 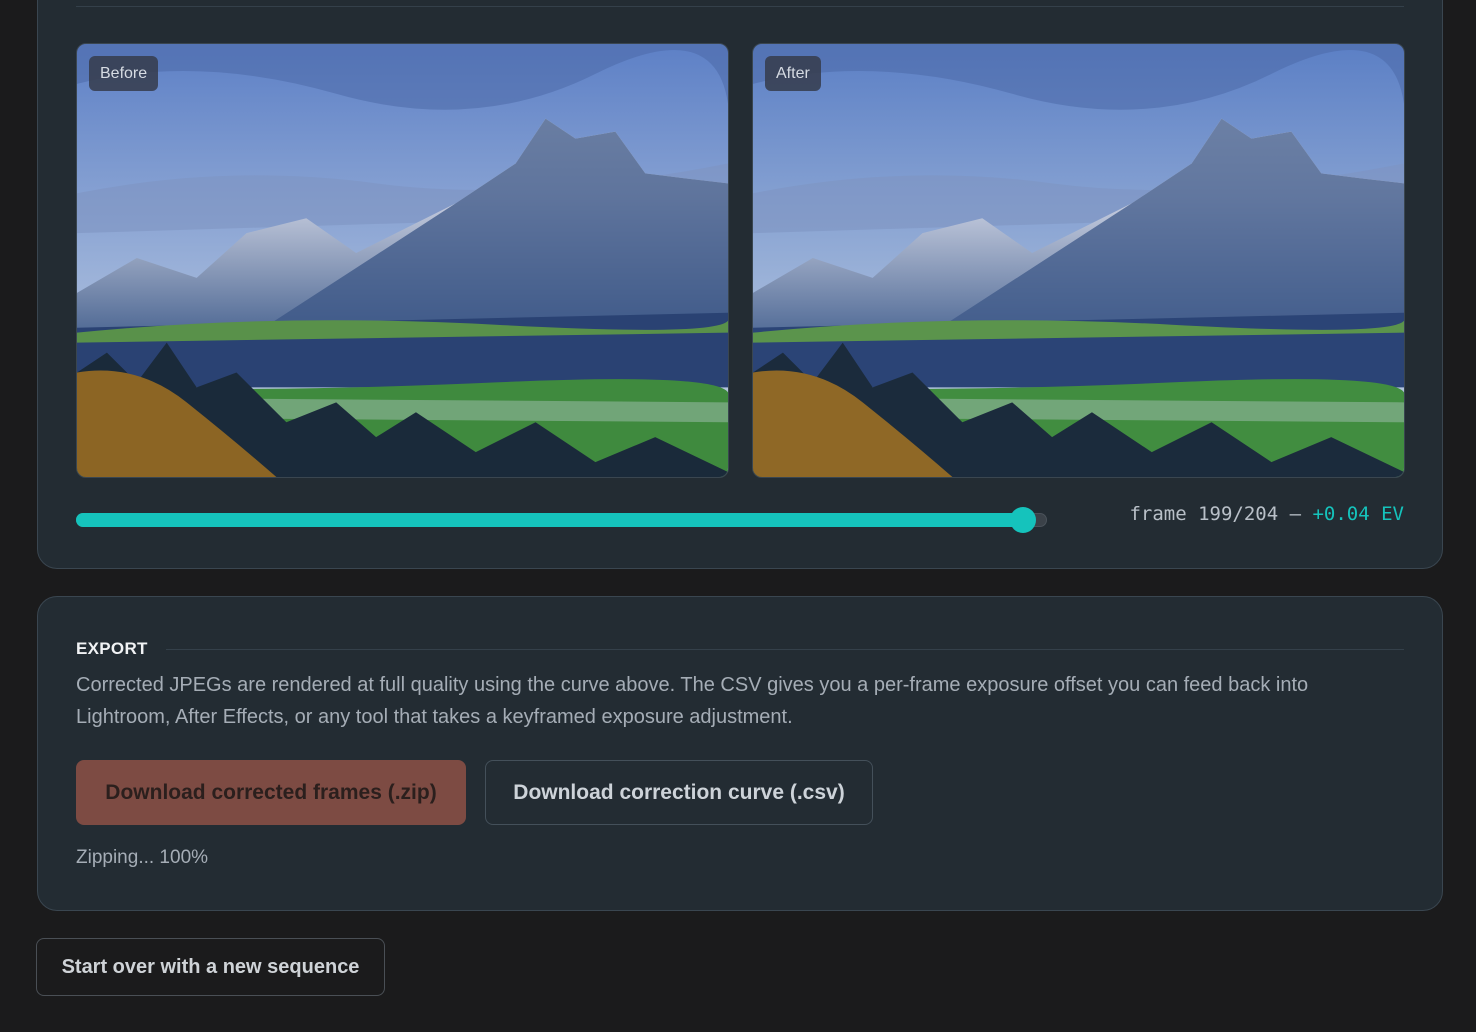 What do you see at coordinates (112, 648) in the screenshot?
I see `section-title: EXPORT` at bounding box center [112, 648].